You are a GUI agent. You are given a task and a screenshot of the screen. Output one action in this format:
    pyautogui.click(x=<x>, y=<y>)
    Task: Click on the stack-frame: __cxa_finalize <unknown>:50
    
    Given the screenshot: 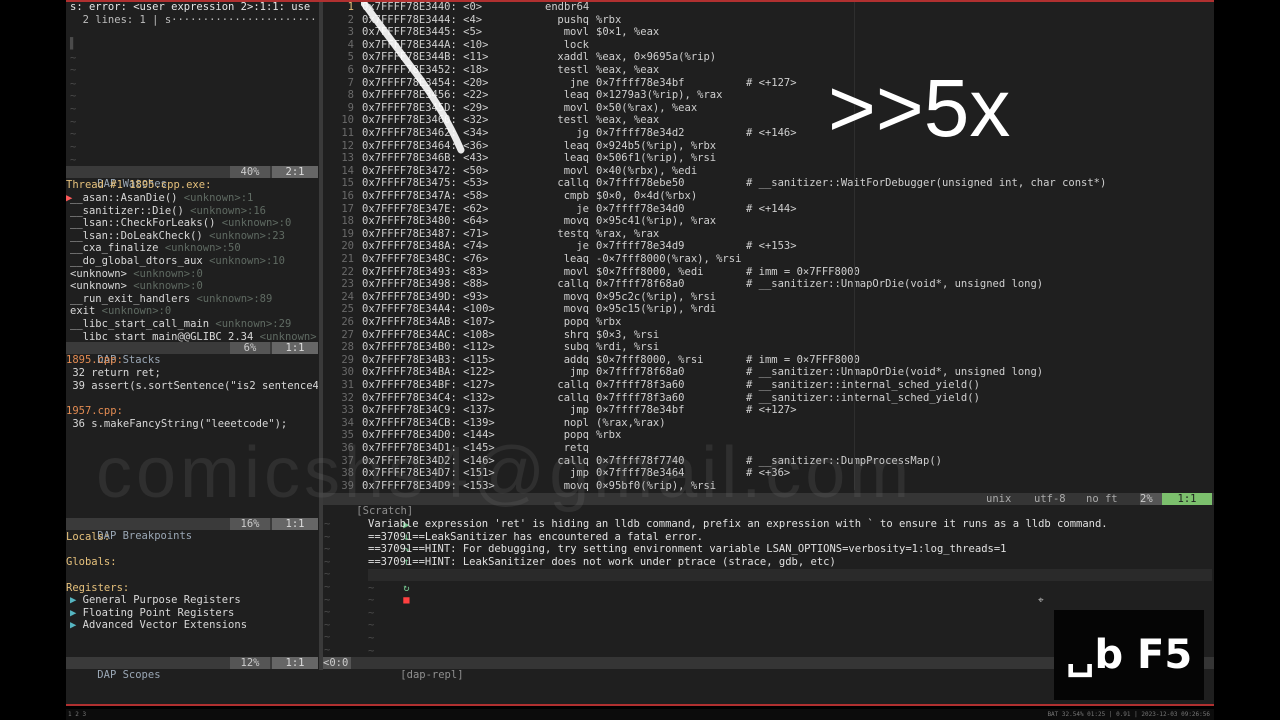 What is the action you would take?
    pyautogui.click(x=194, y=248)
    